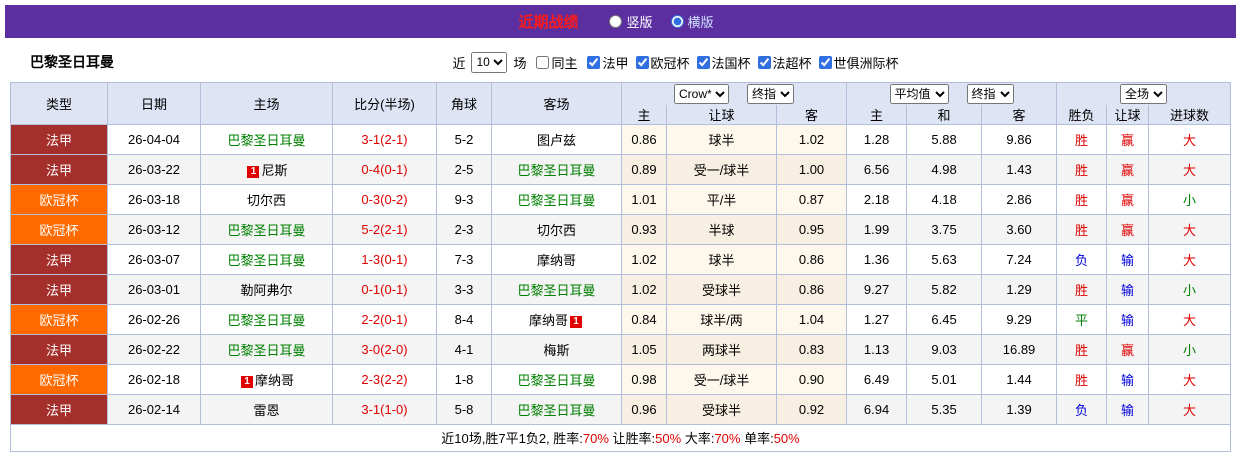 This screenshot has height=468, width=1241. Describe the element at coordinates (1190, 379) in the screenshot. I see `goals-result-cell: 大` at that location.